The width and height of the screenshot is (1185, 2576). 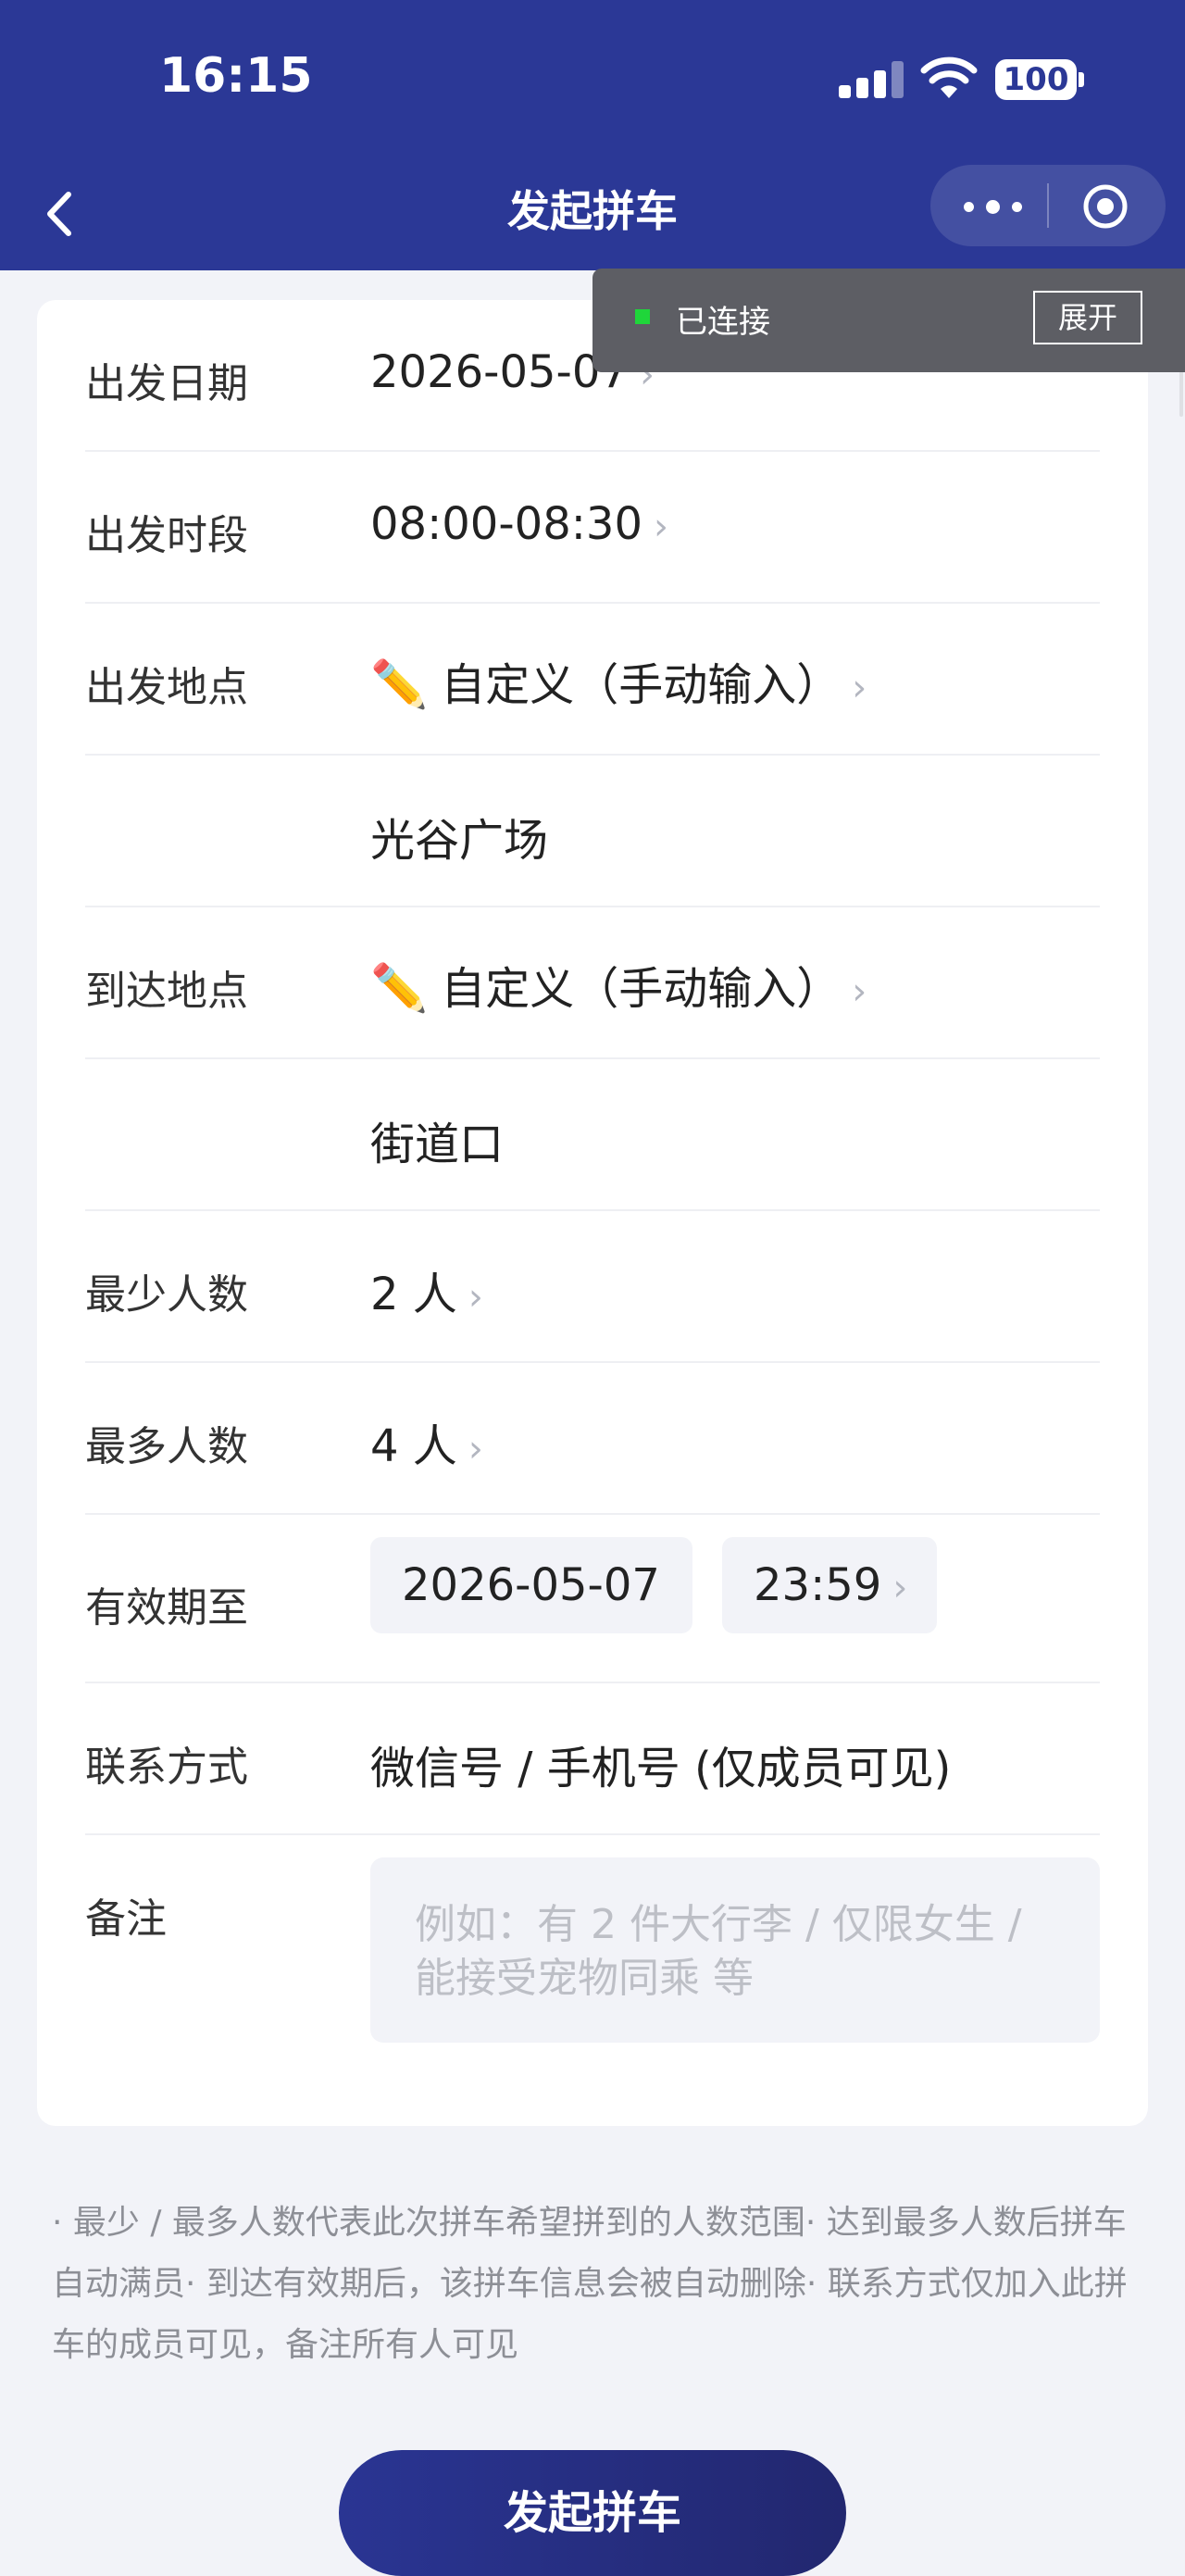 I want to click on min-people-value: 2 人 ›, so click(x=426, y=1290).